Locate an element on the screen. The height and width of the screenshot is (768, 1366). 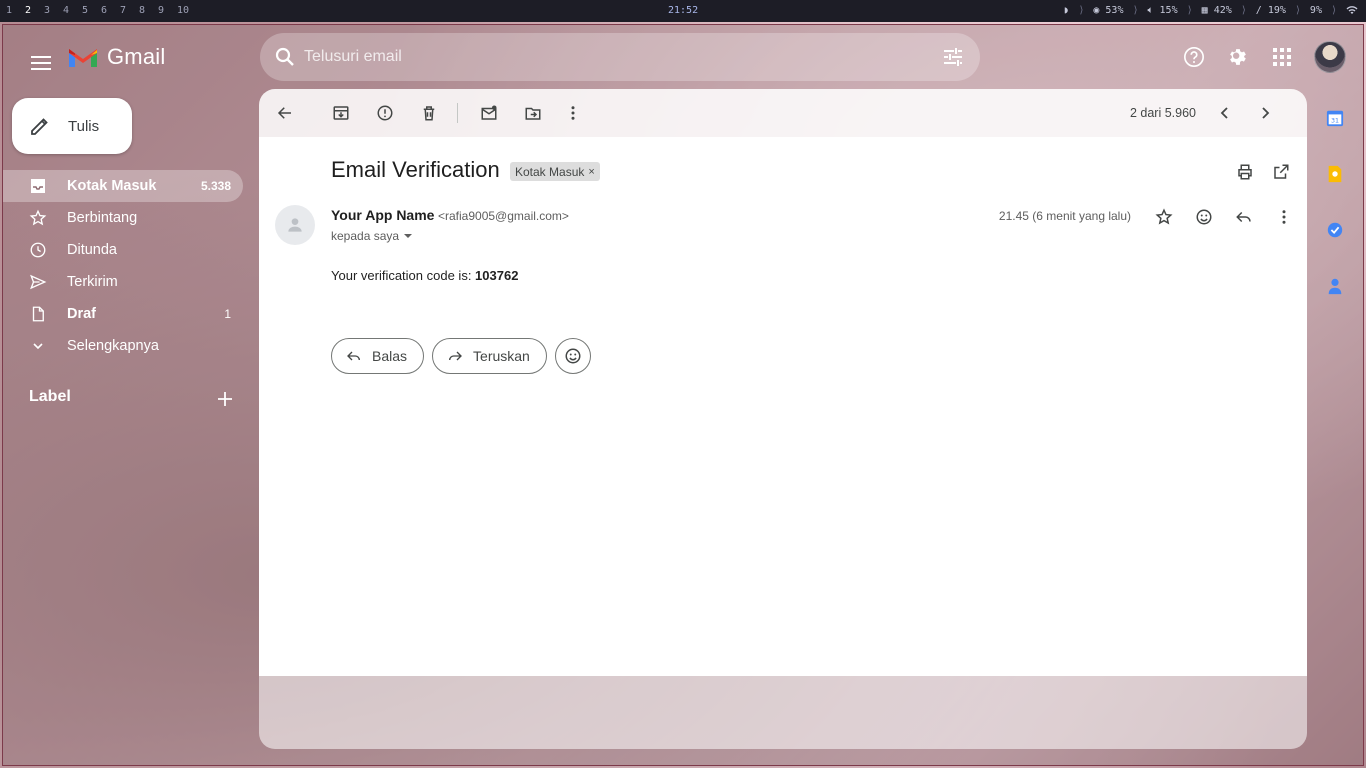
add-reaction-button is located at coordinates (1204, 217).